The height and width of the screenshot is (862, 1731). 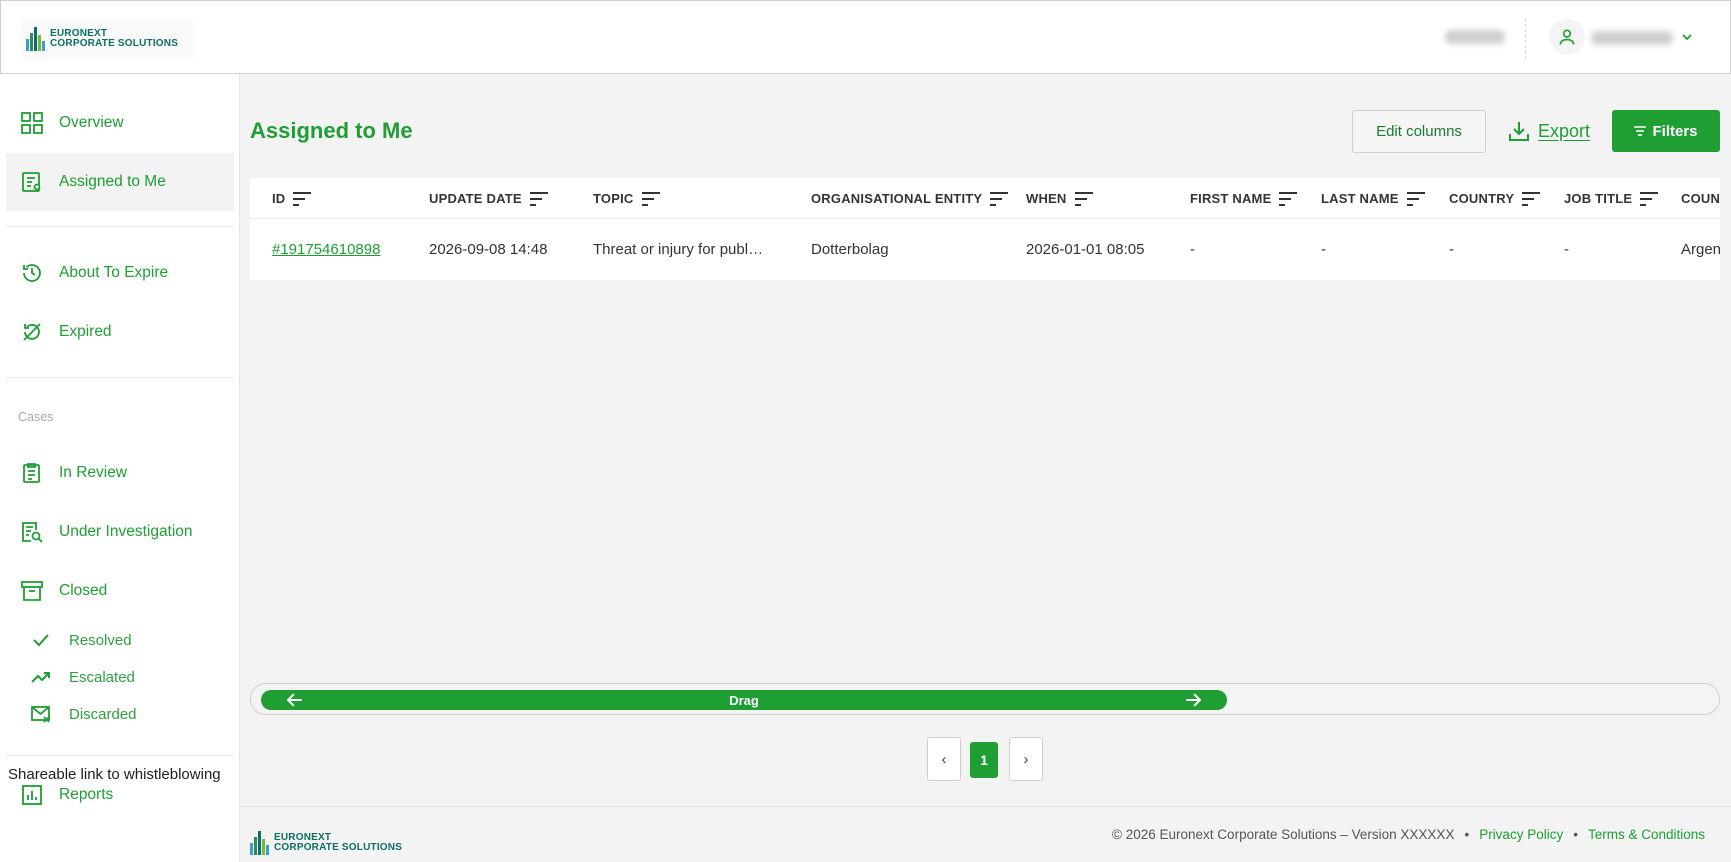 I want to click on sidebar-item-label: Resolved, so click(x=100, y=640).